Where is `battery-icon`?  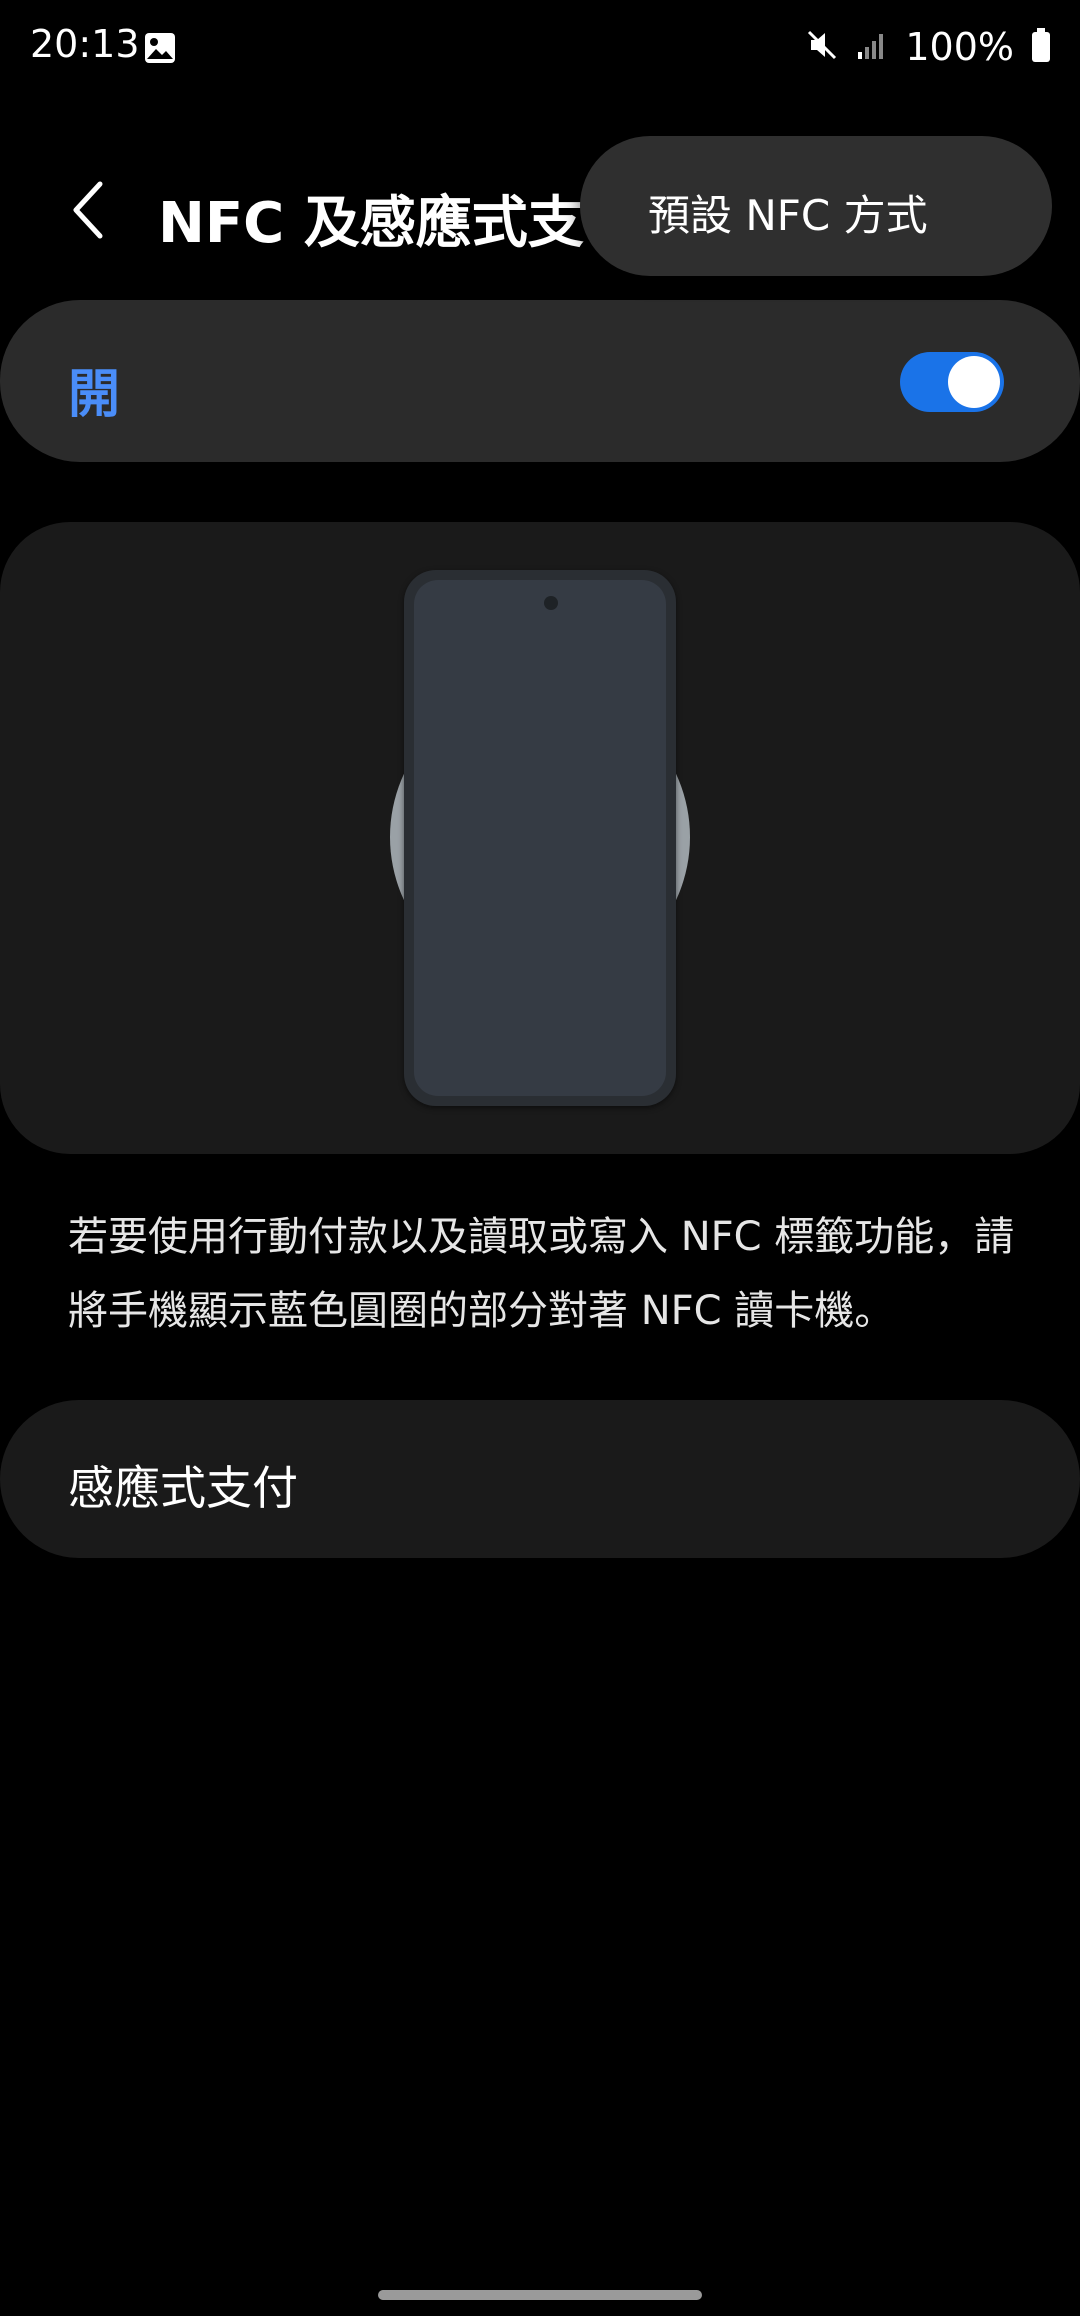
battery-icon is located at coordinates (1041, 47).